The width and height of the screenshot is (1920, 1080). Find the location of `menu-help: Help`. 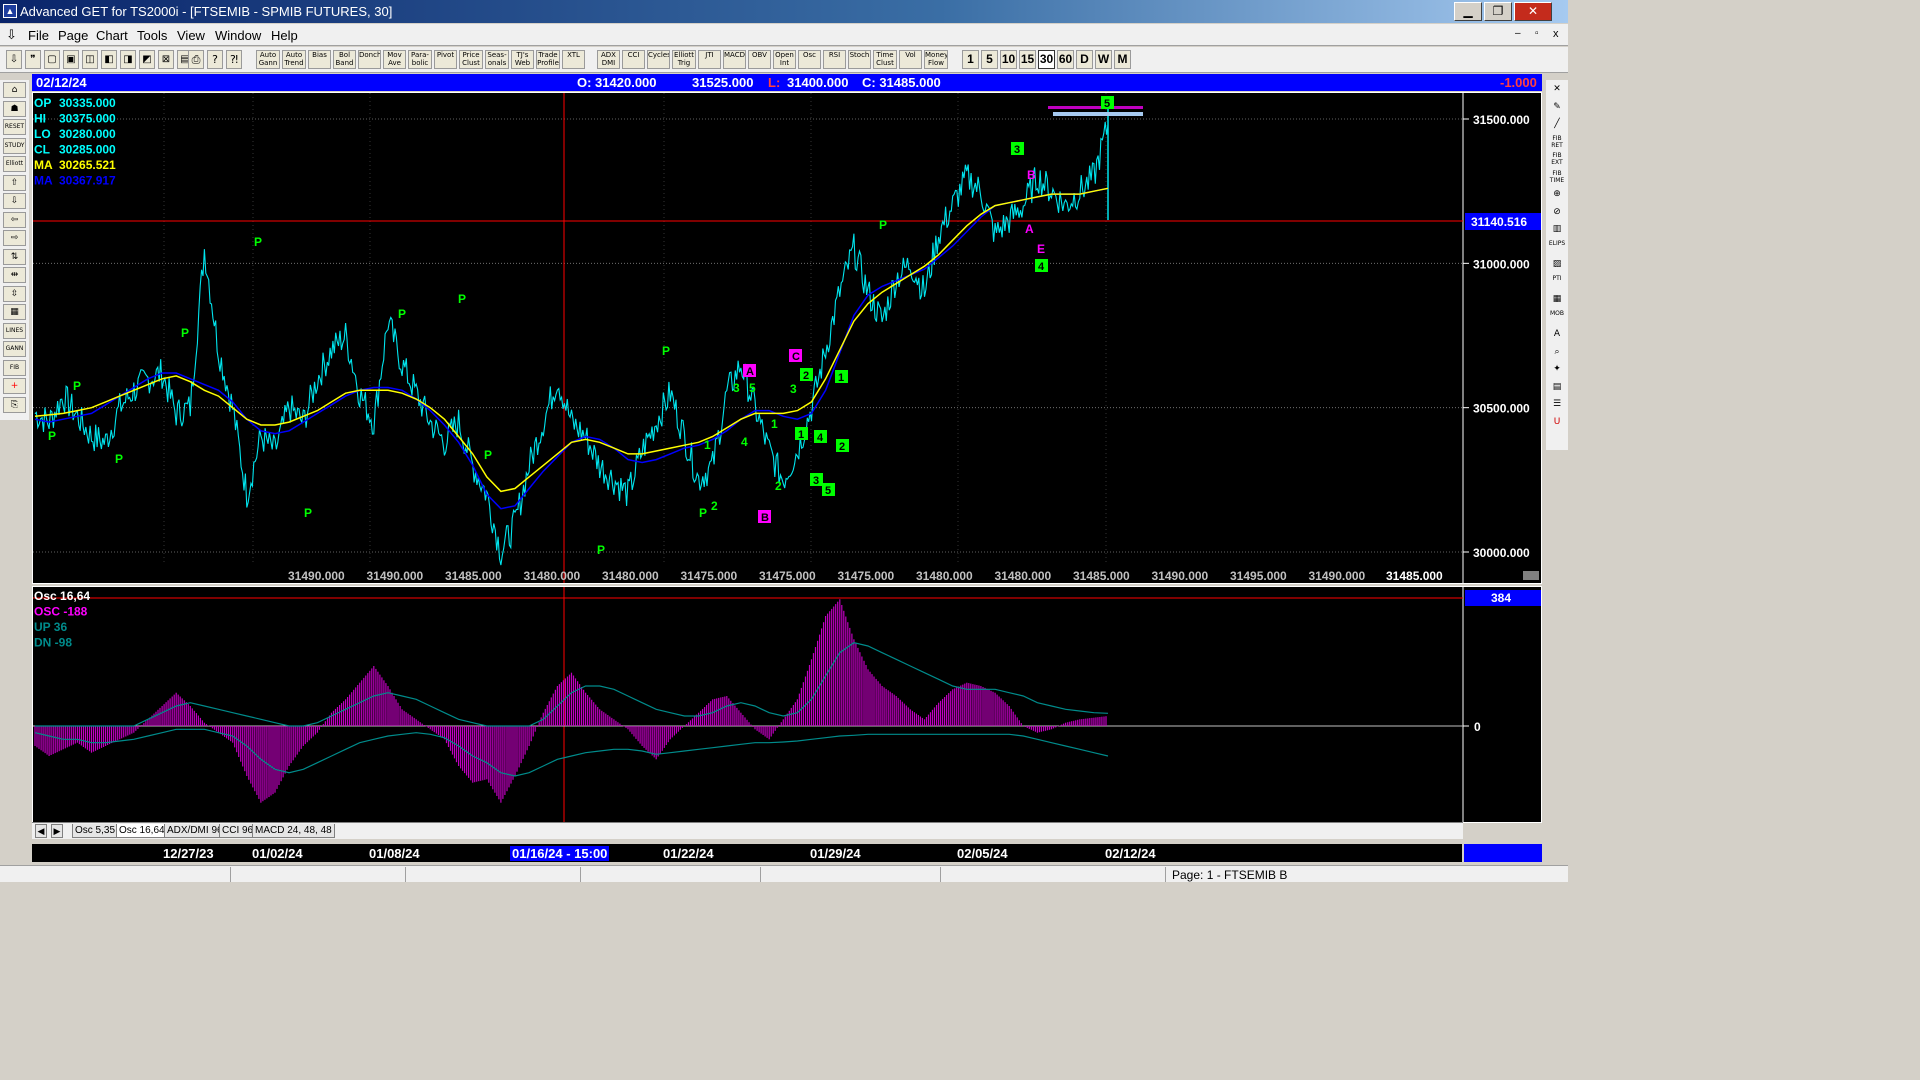

menu-help: Help is located at coordinates (284, 35).